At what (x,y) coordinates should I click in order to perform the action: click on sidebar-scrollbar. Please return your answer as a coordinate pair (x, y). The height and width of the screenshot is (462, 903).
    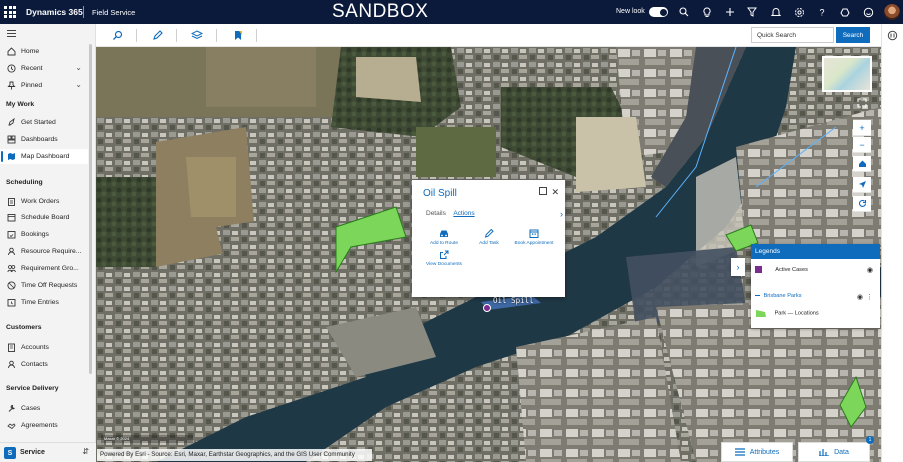
    Looking at the image, I should click on (90, 209).